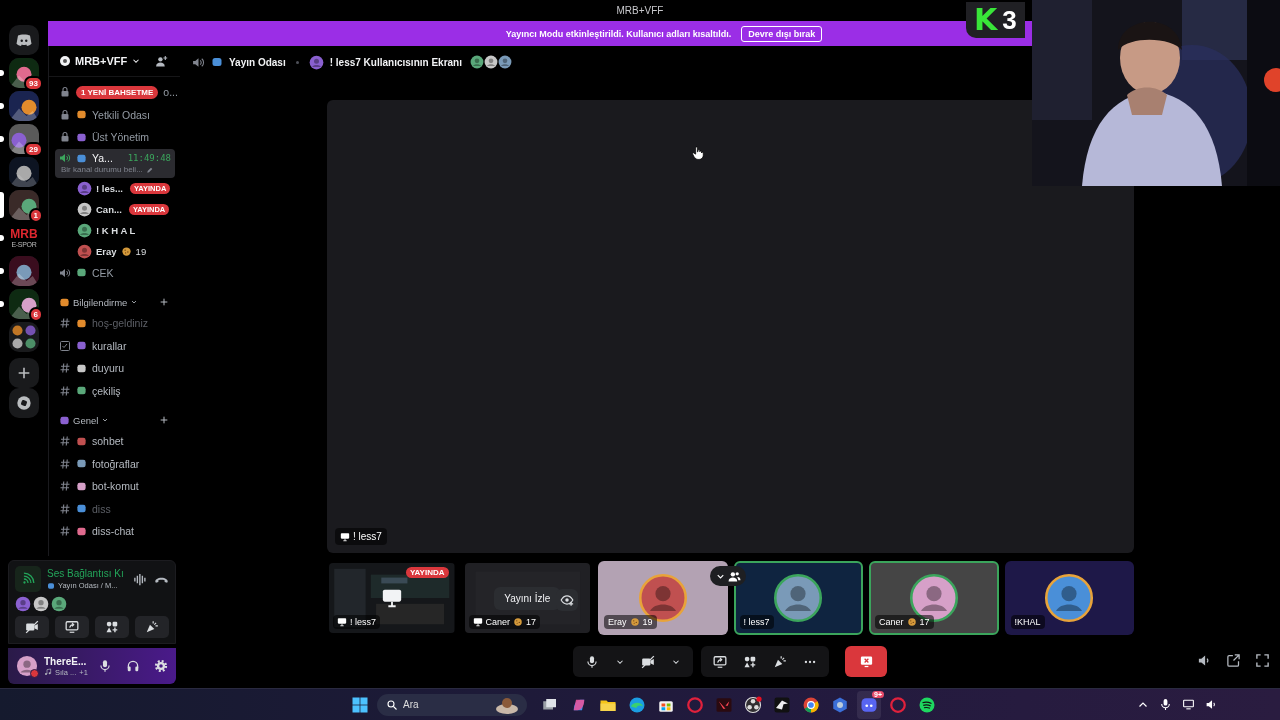  I want to click on participant-name: !KHAL, so click(1027, 622).